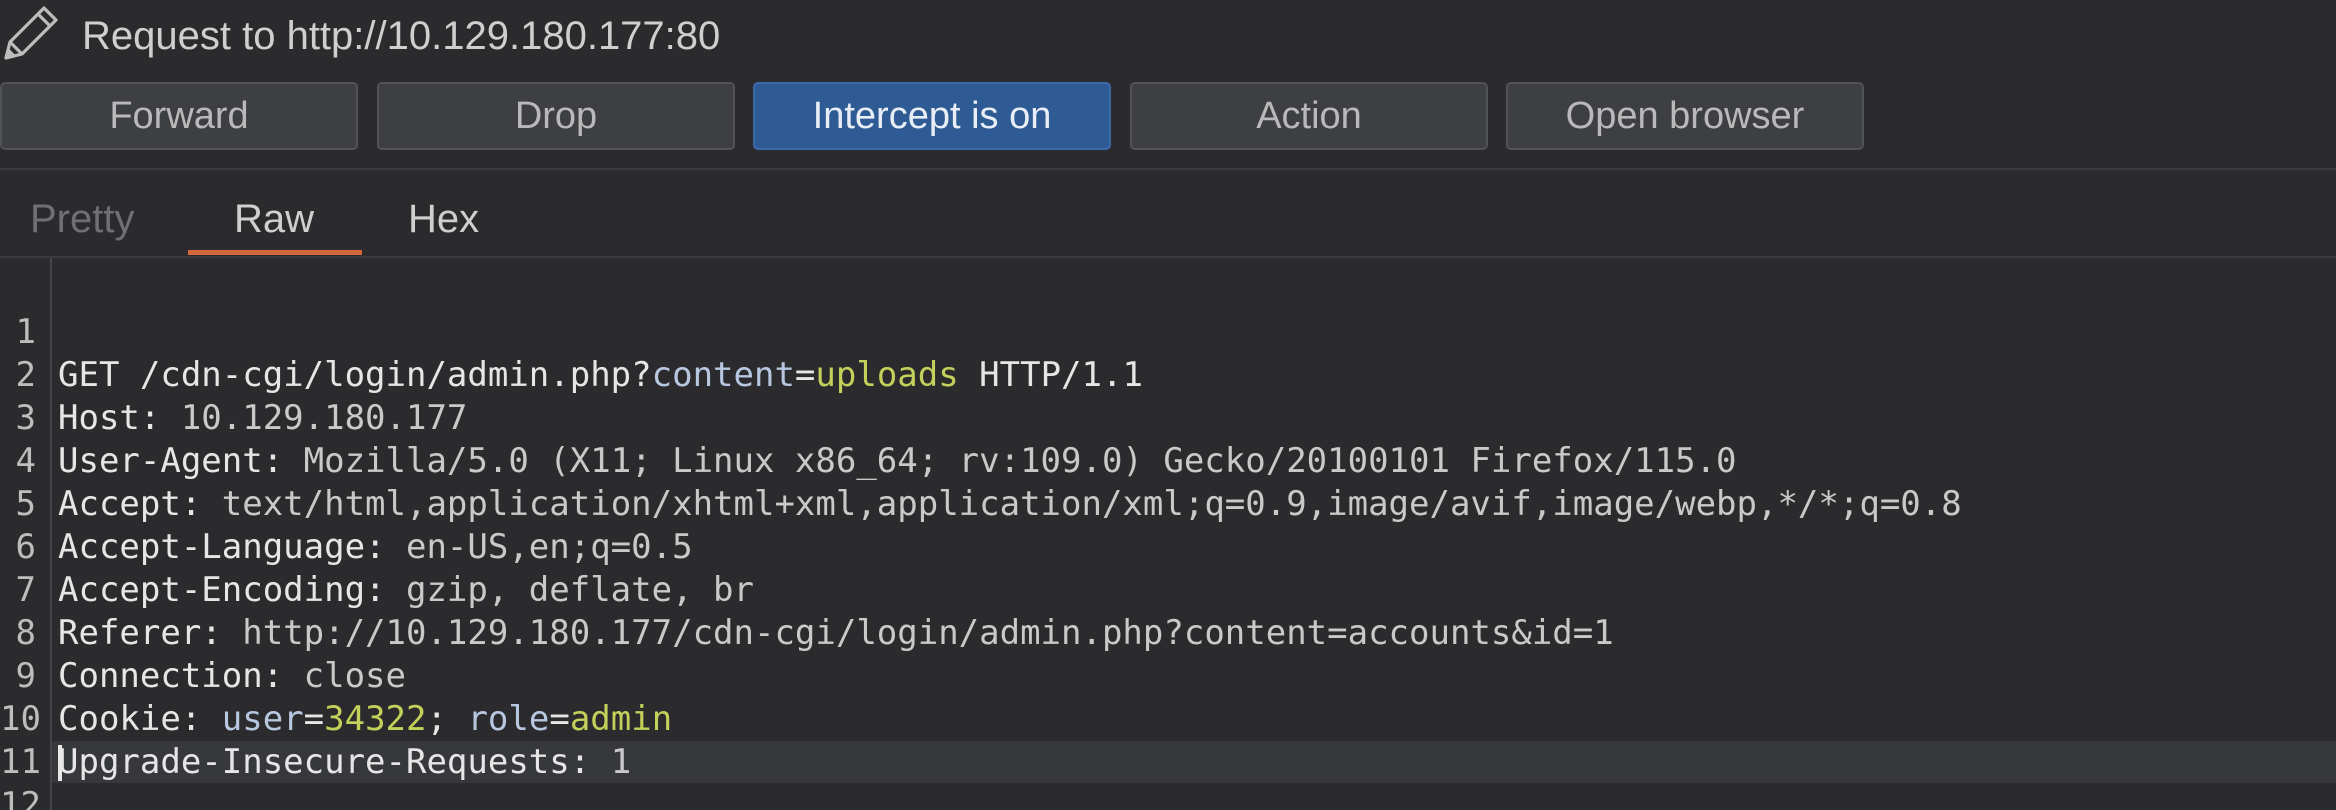 The height and width of the screenshot is (810, 2336). Describe the element at coordinates (275, 252) in the screenshot. I see `active-tab-indicator` at that location.